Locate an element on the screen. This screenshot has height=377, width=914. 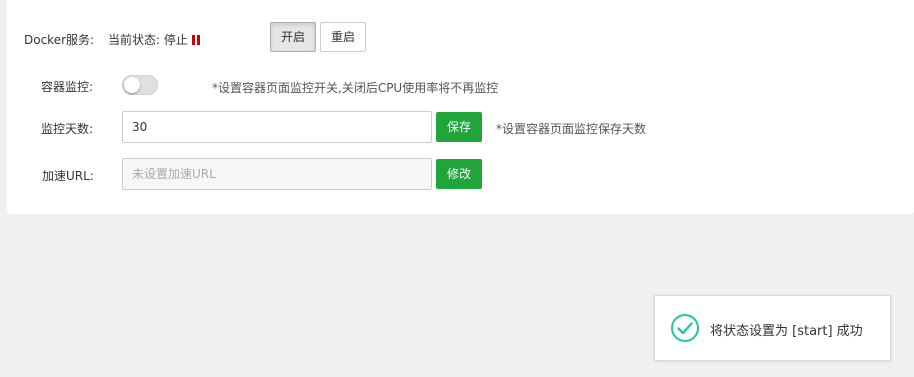
edit-button: 修改 is located at coordinates (459, 174).